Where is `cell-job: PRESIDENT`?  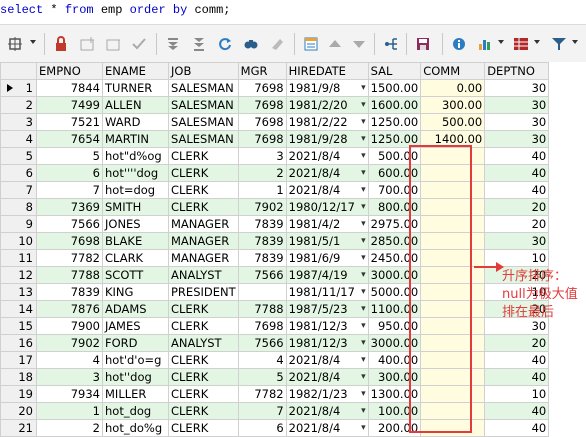
cell-job: PRESIDENT is located at coordinates (203, 292).